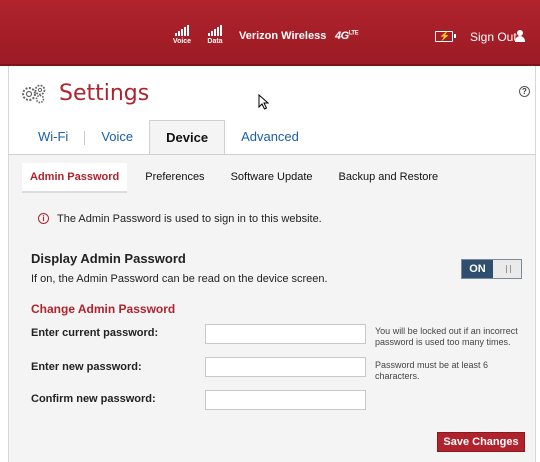  Describe the element at coordinates (493, 37) in the screenshot. I see `sign-out-link: Sign Out` at that location.